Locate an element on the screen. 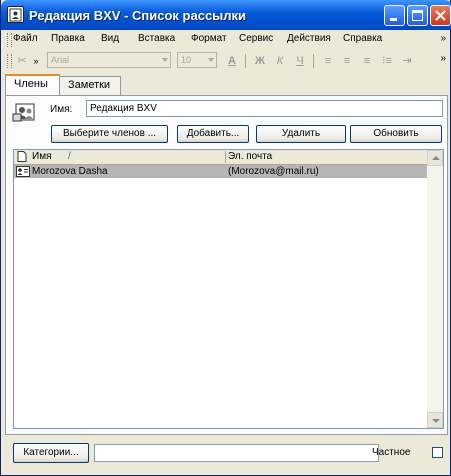  bullets-icon: ⁝≡ is located at coordinates (387, 61).